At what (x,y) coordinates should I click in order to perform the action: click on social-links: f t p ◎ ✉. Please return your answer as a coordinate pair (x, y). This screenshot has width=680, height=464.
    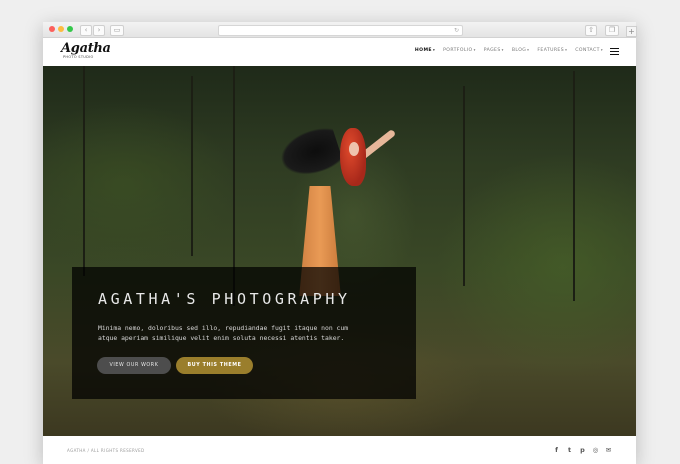
    Looking at the image, I should click on (582, 450).